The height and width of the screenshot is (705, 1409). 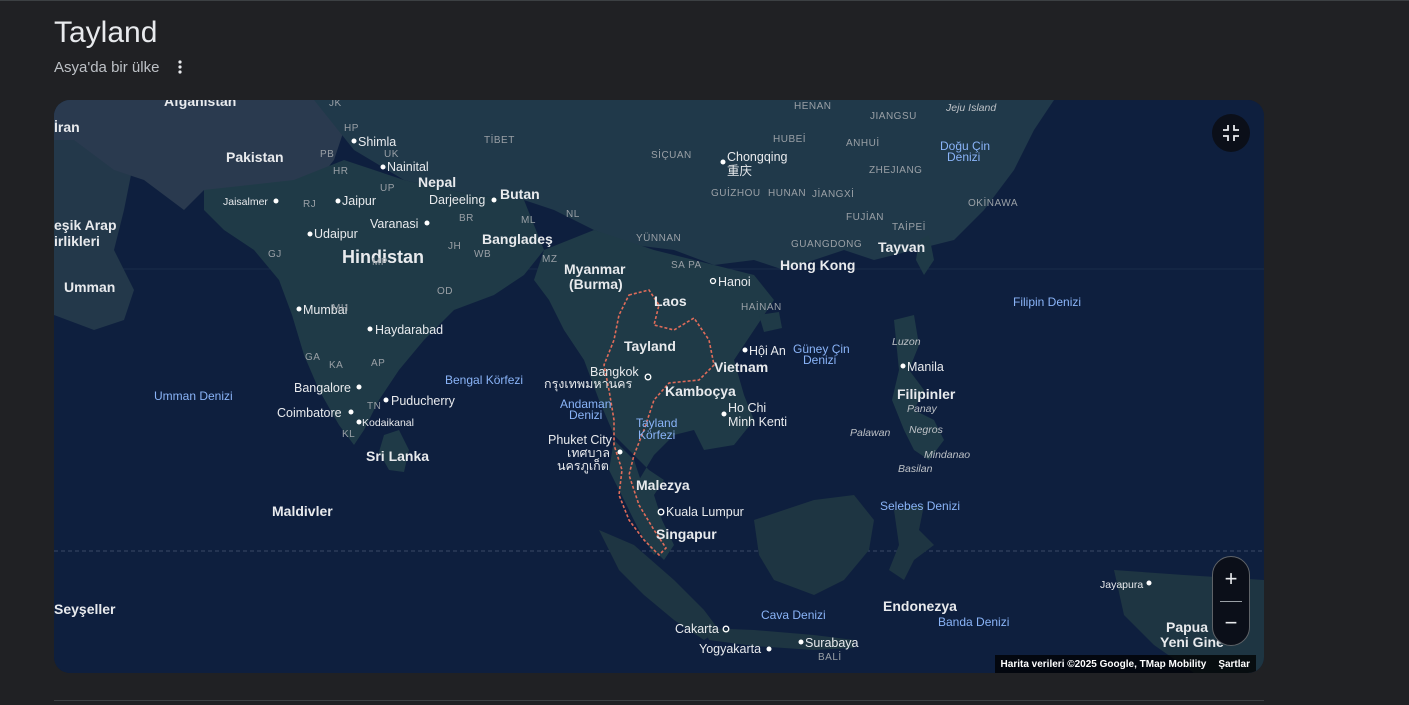 I want to click on svg-text: MZ, so click(x=549, y=259).